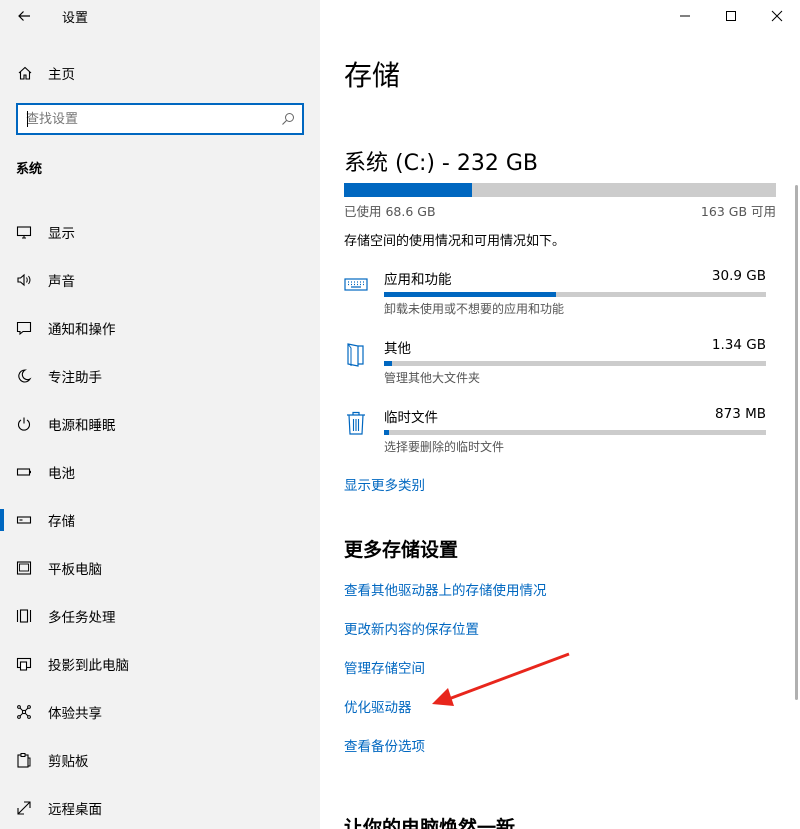 The height and width of the screenshot is (829, 800). Describe the element at coordinates (146, 119) in the screenshot. I see `search-input` at that location.